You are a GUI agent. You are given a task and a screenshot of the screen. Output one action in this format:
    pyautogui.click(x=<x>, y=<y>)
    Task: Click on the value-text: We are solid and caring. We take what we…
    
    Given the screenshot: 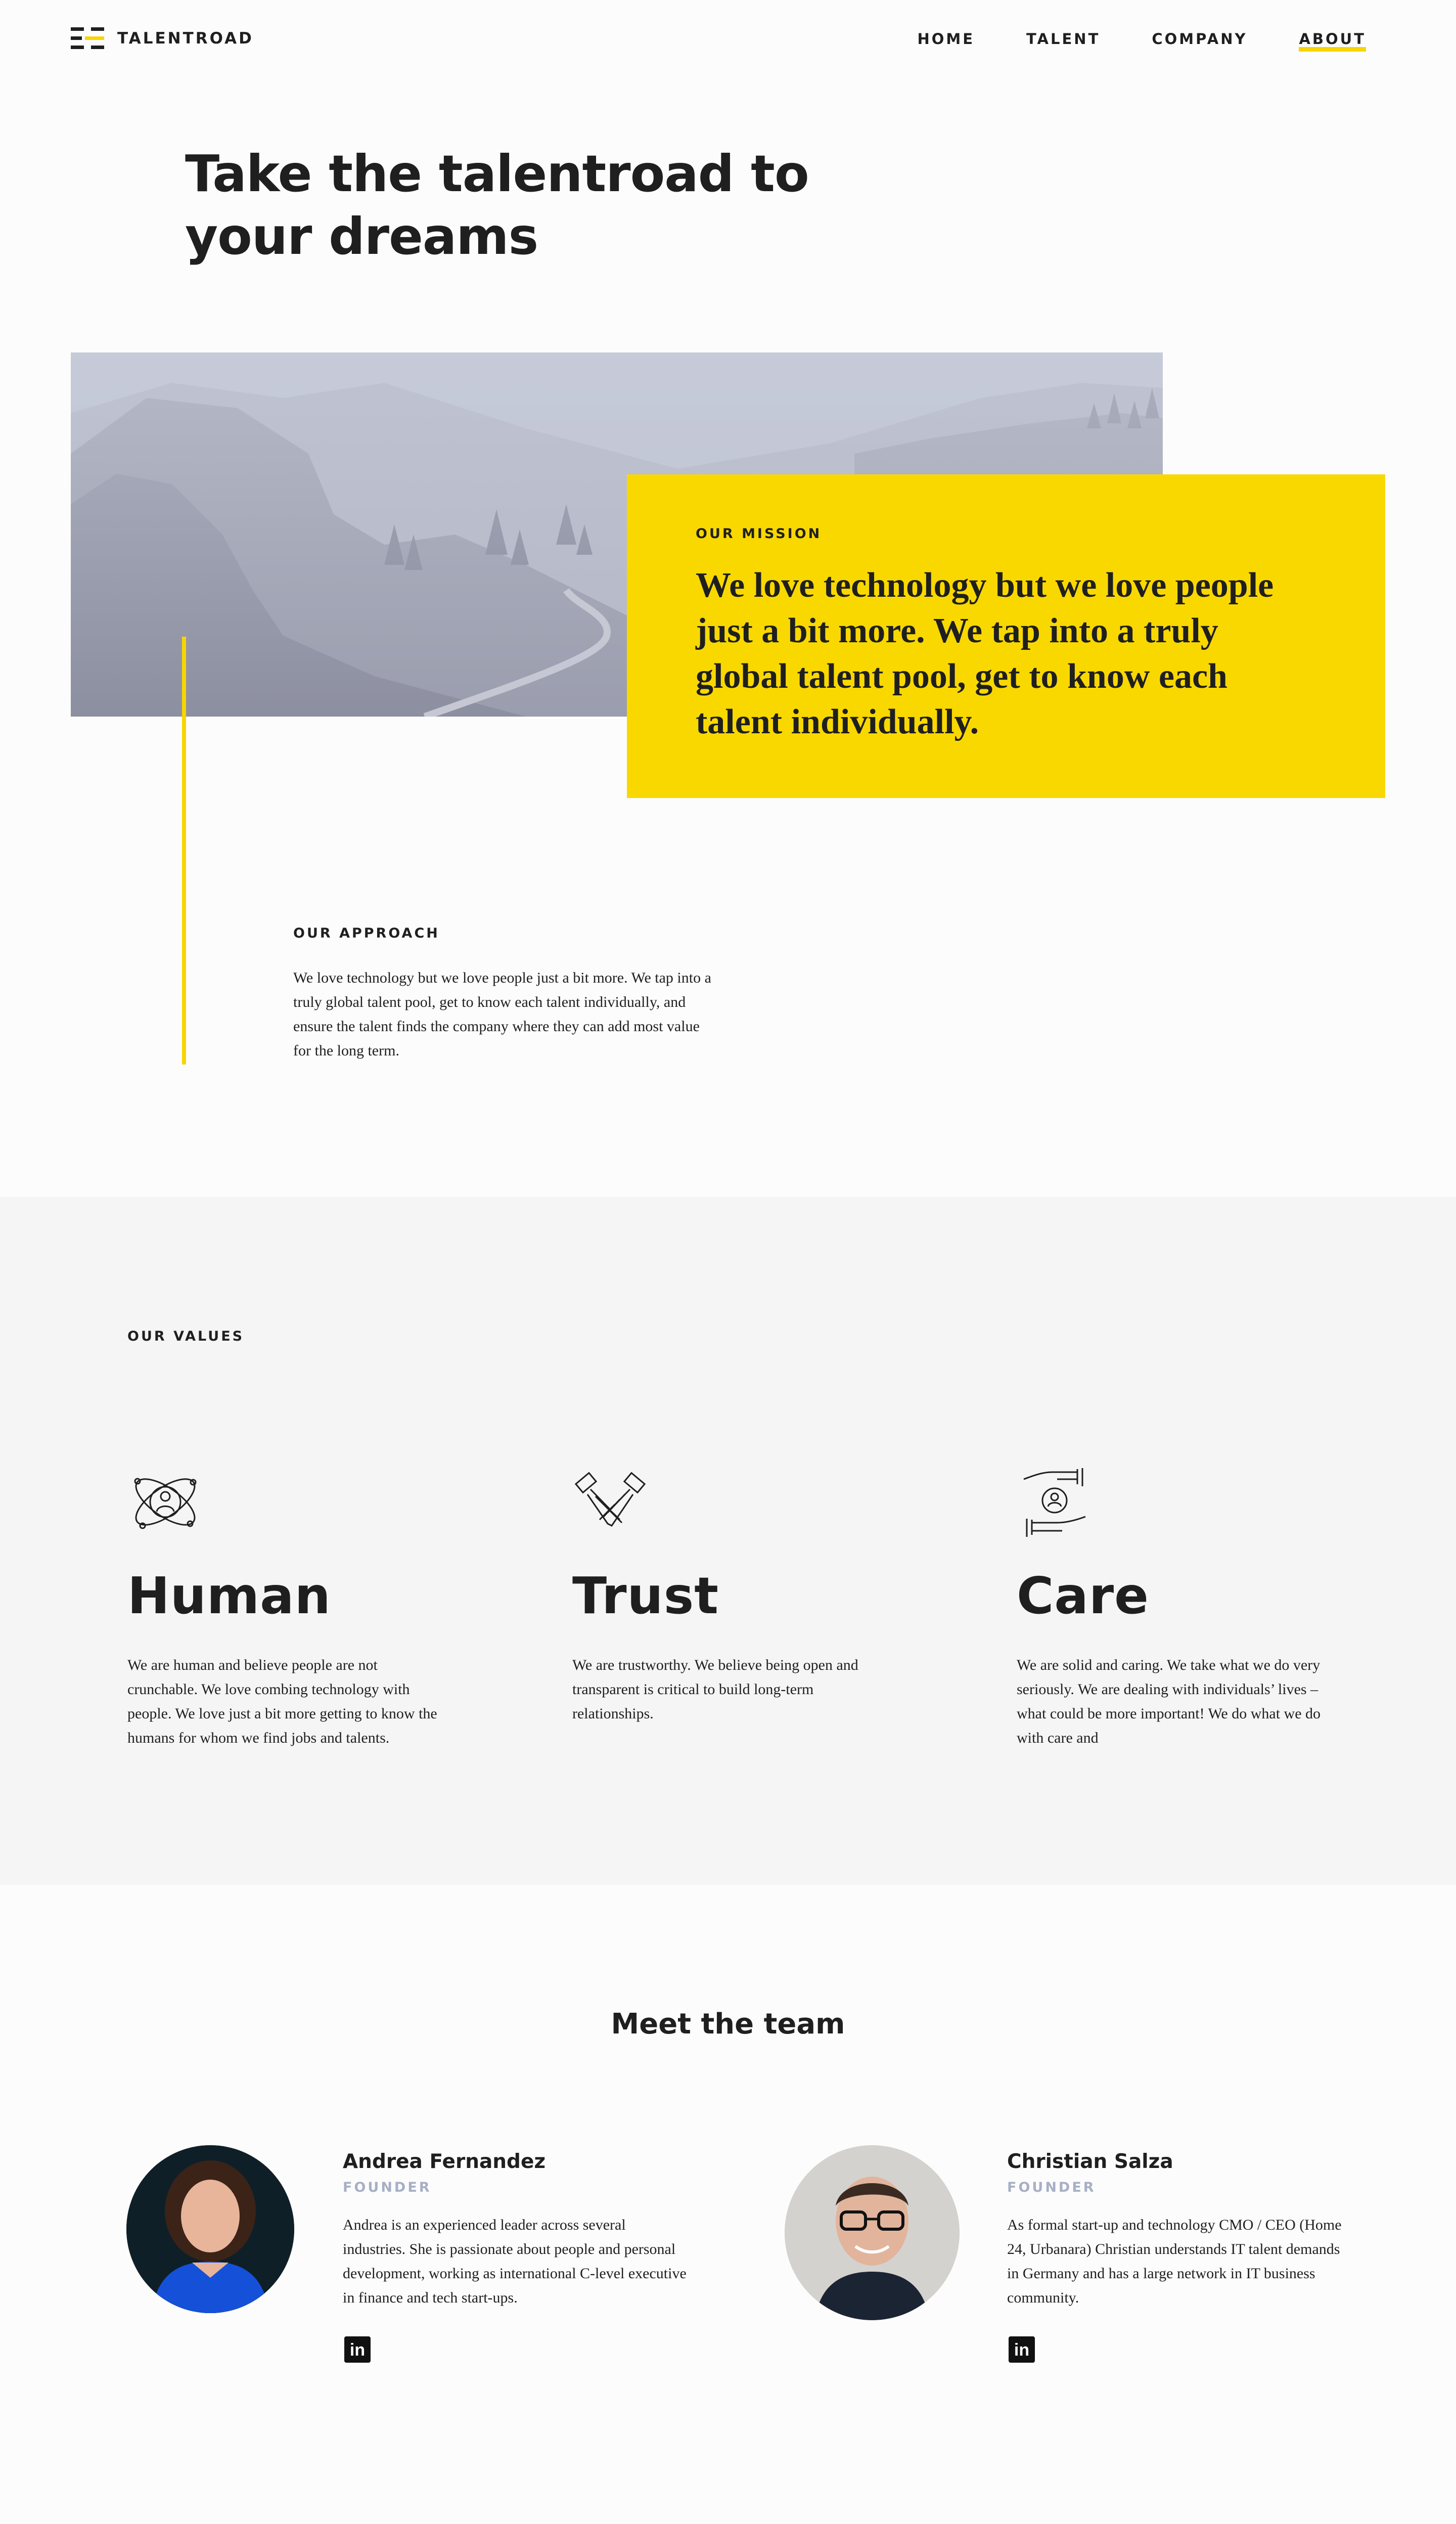 What is the action you would take?
    pyautogui.click(x=1169, y=1701)
    